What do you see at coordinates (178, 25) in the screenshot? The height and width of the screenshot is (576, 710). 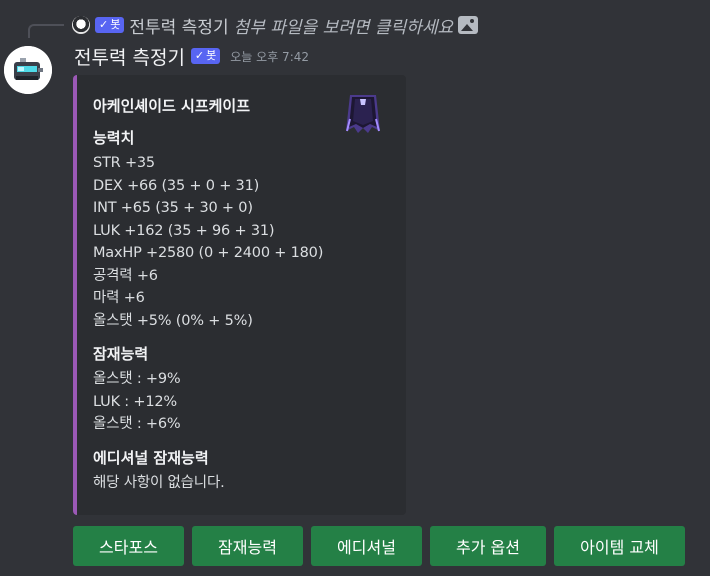 I see `reply-author: 전투력 측정기` at bounding box center [178, 25].